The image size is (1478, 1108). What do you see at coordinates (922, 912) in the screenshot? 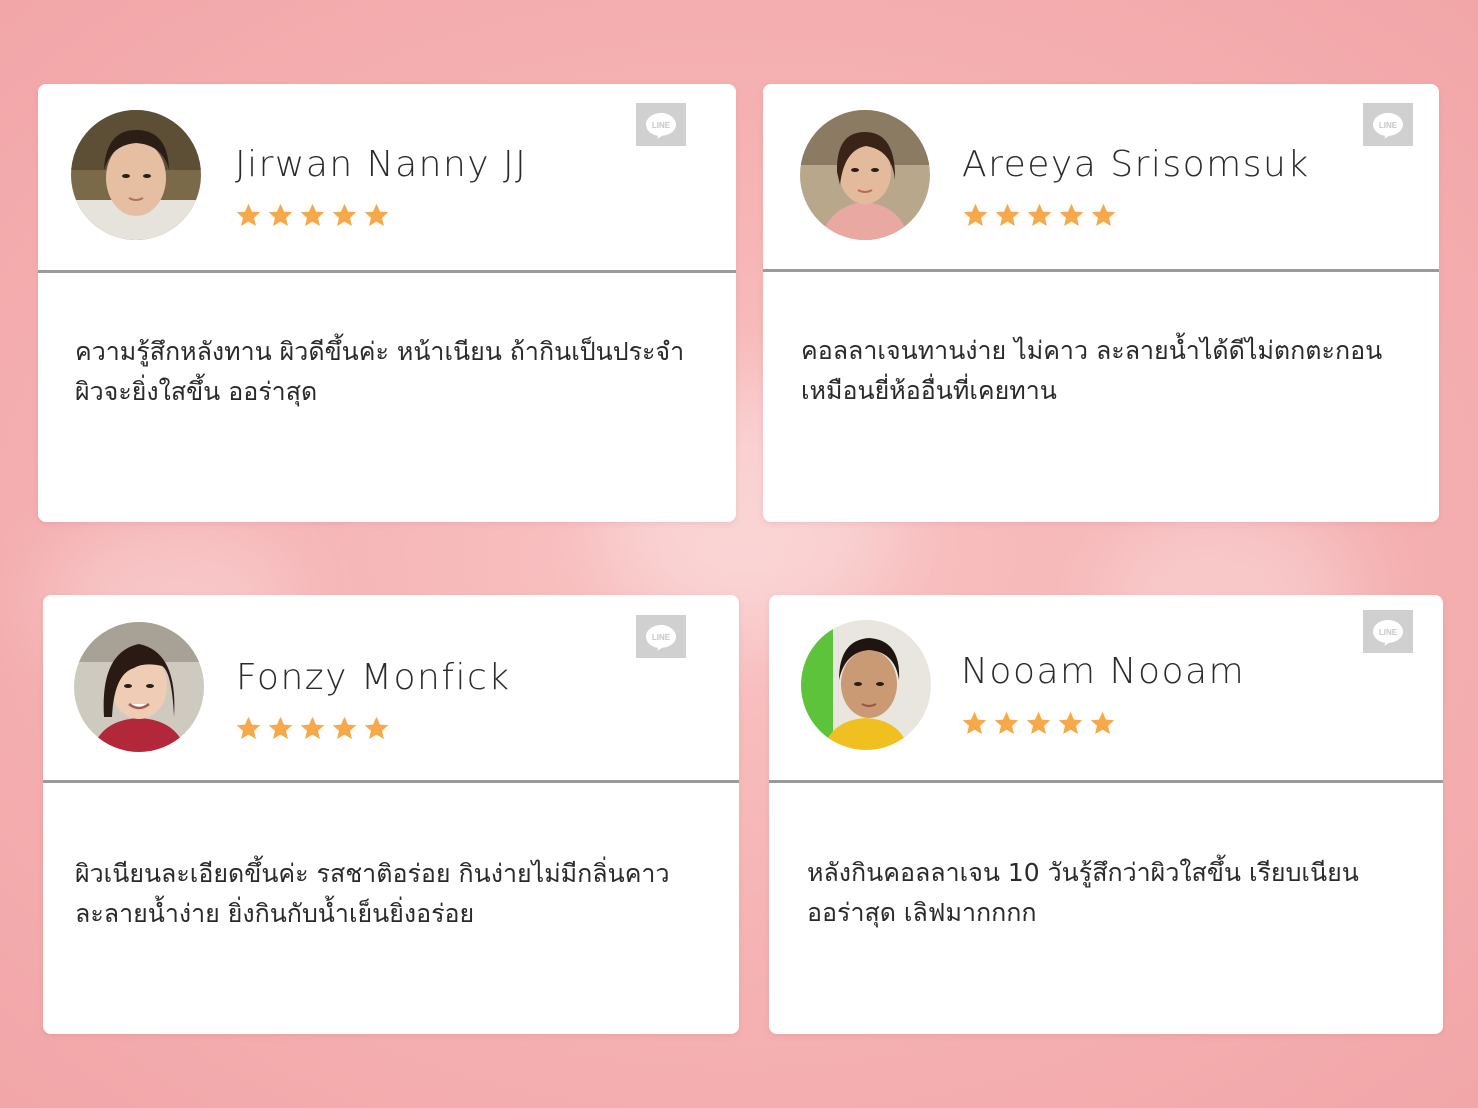
I see `review-text-line: ออร่าสุด เลิฟมากกกก` at bounding box center [922, 912].